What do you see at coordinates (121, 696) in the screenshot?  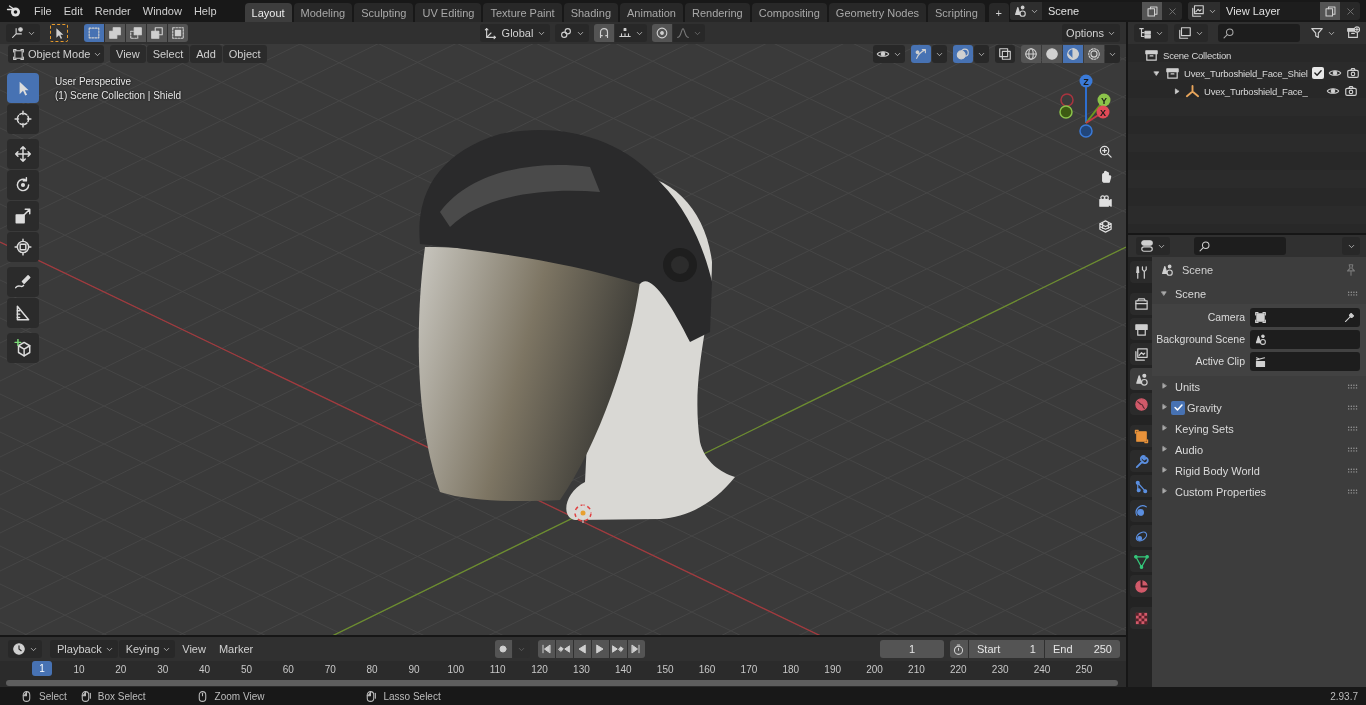 I see `status-hint: Box Select` at bounding box center [121, 696].